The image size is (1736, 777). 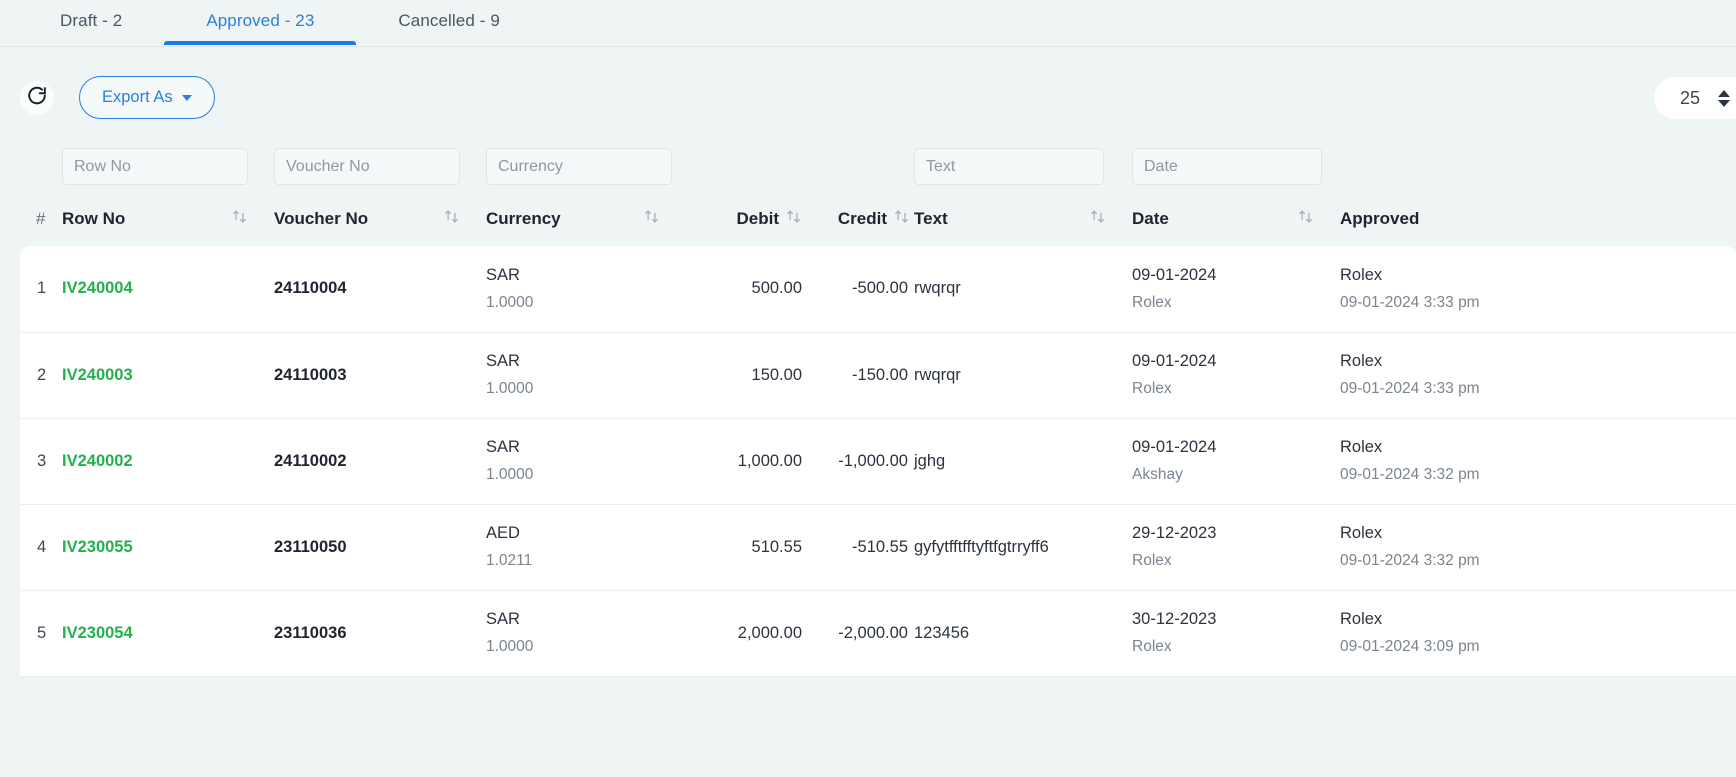 What do you see at coordinates (1150, 218) in the screenshot?
I see `column-header-date-label: Date` at bounding box center [1150, 218].